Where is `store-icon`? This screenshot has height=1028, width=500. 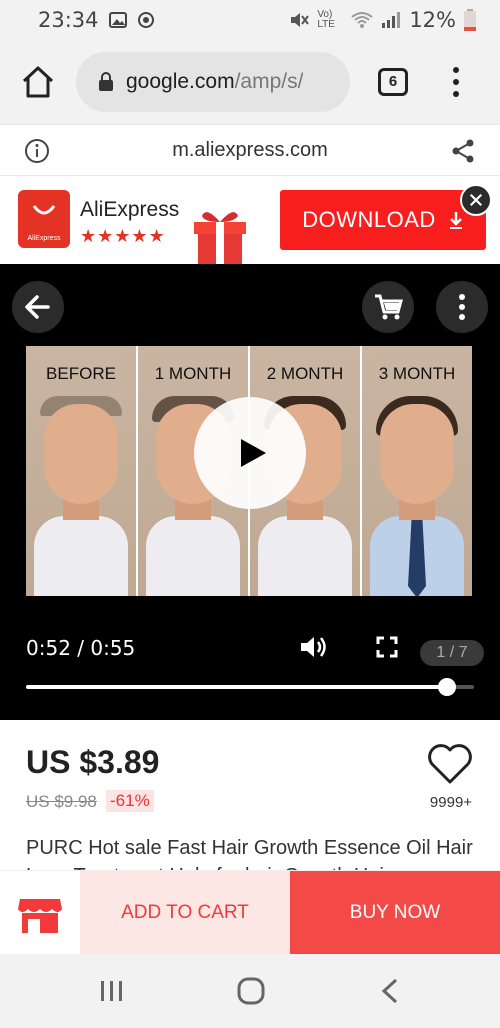
store-icon is located at coordinates (40, 916).